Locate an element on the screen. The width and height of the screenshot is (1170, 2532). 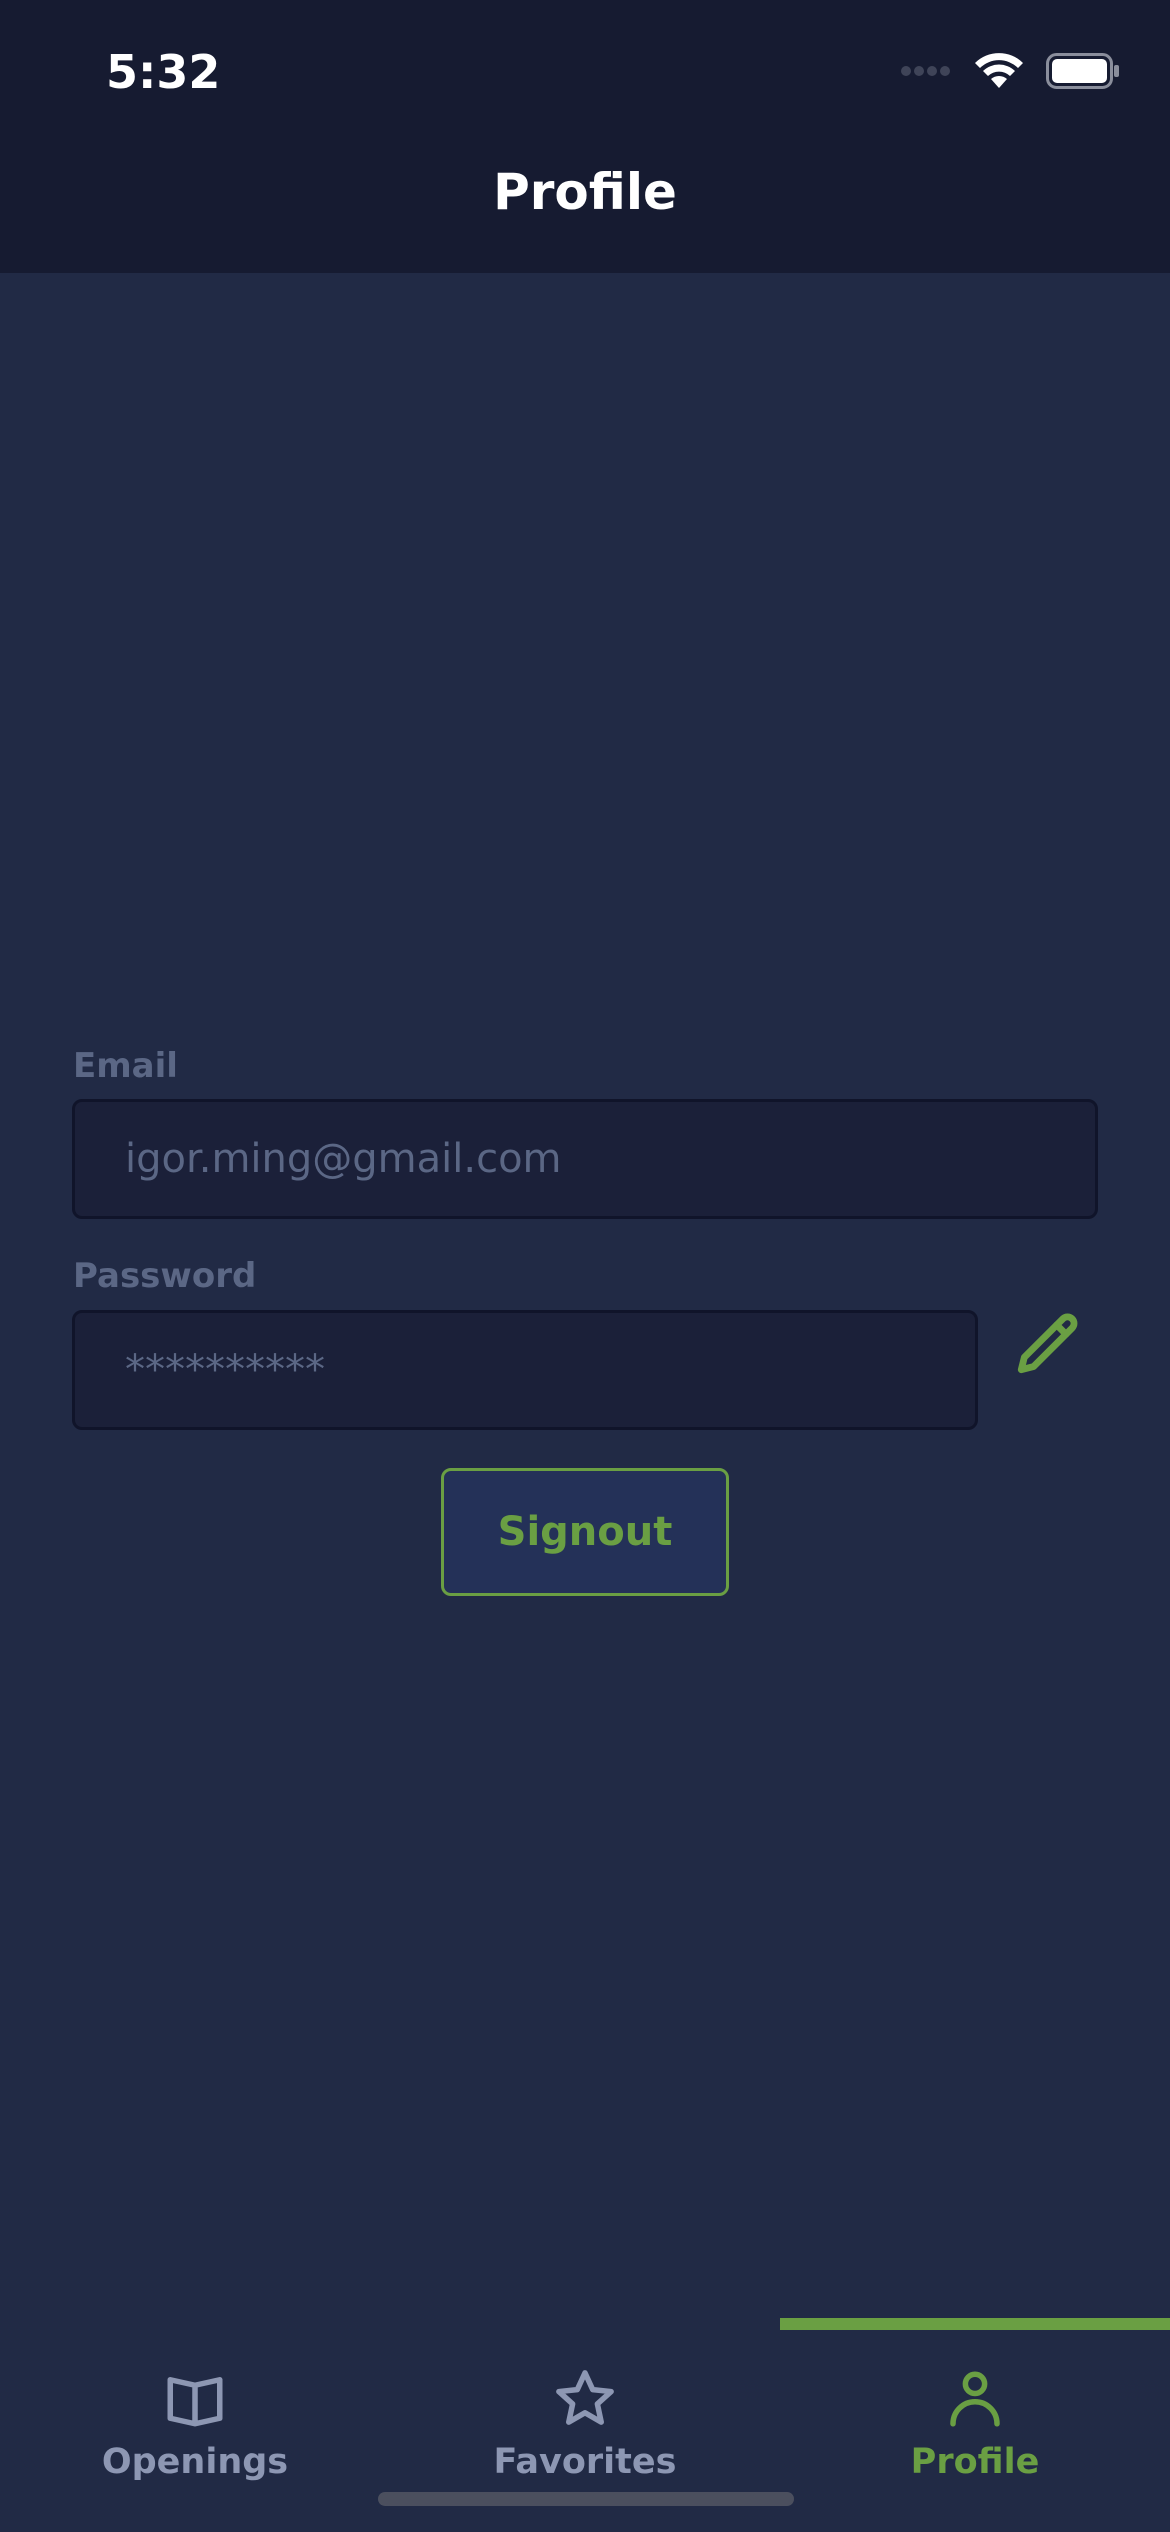
tab-profile-label: Profile is located at coordinates (975, 2462).